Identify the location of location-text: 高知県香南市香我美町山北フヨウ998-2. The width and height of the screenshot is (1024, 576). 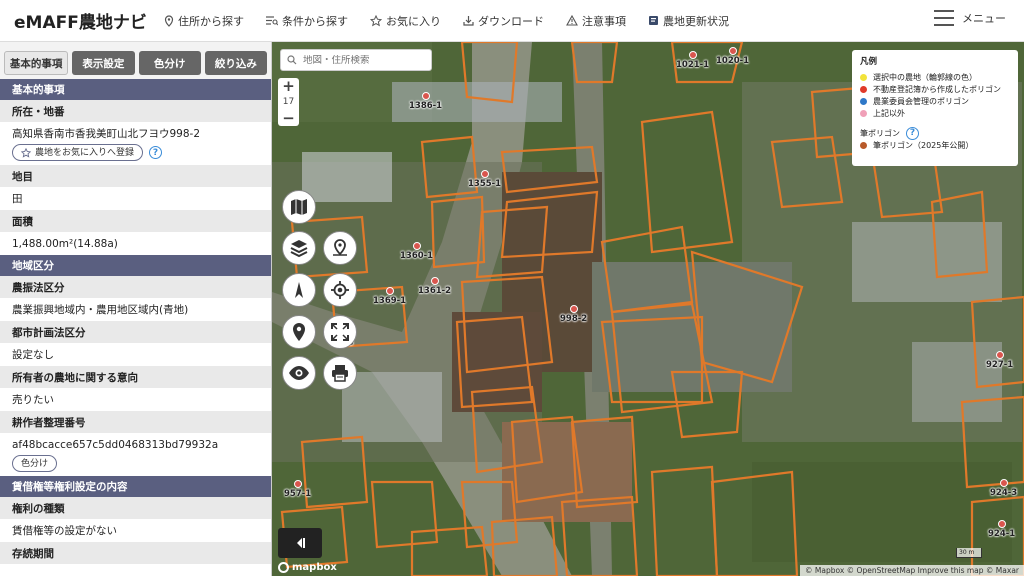
(106, 134).